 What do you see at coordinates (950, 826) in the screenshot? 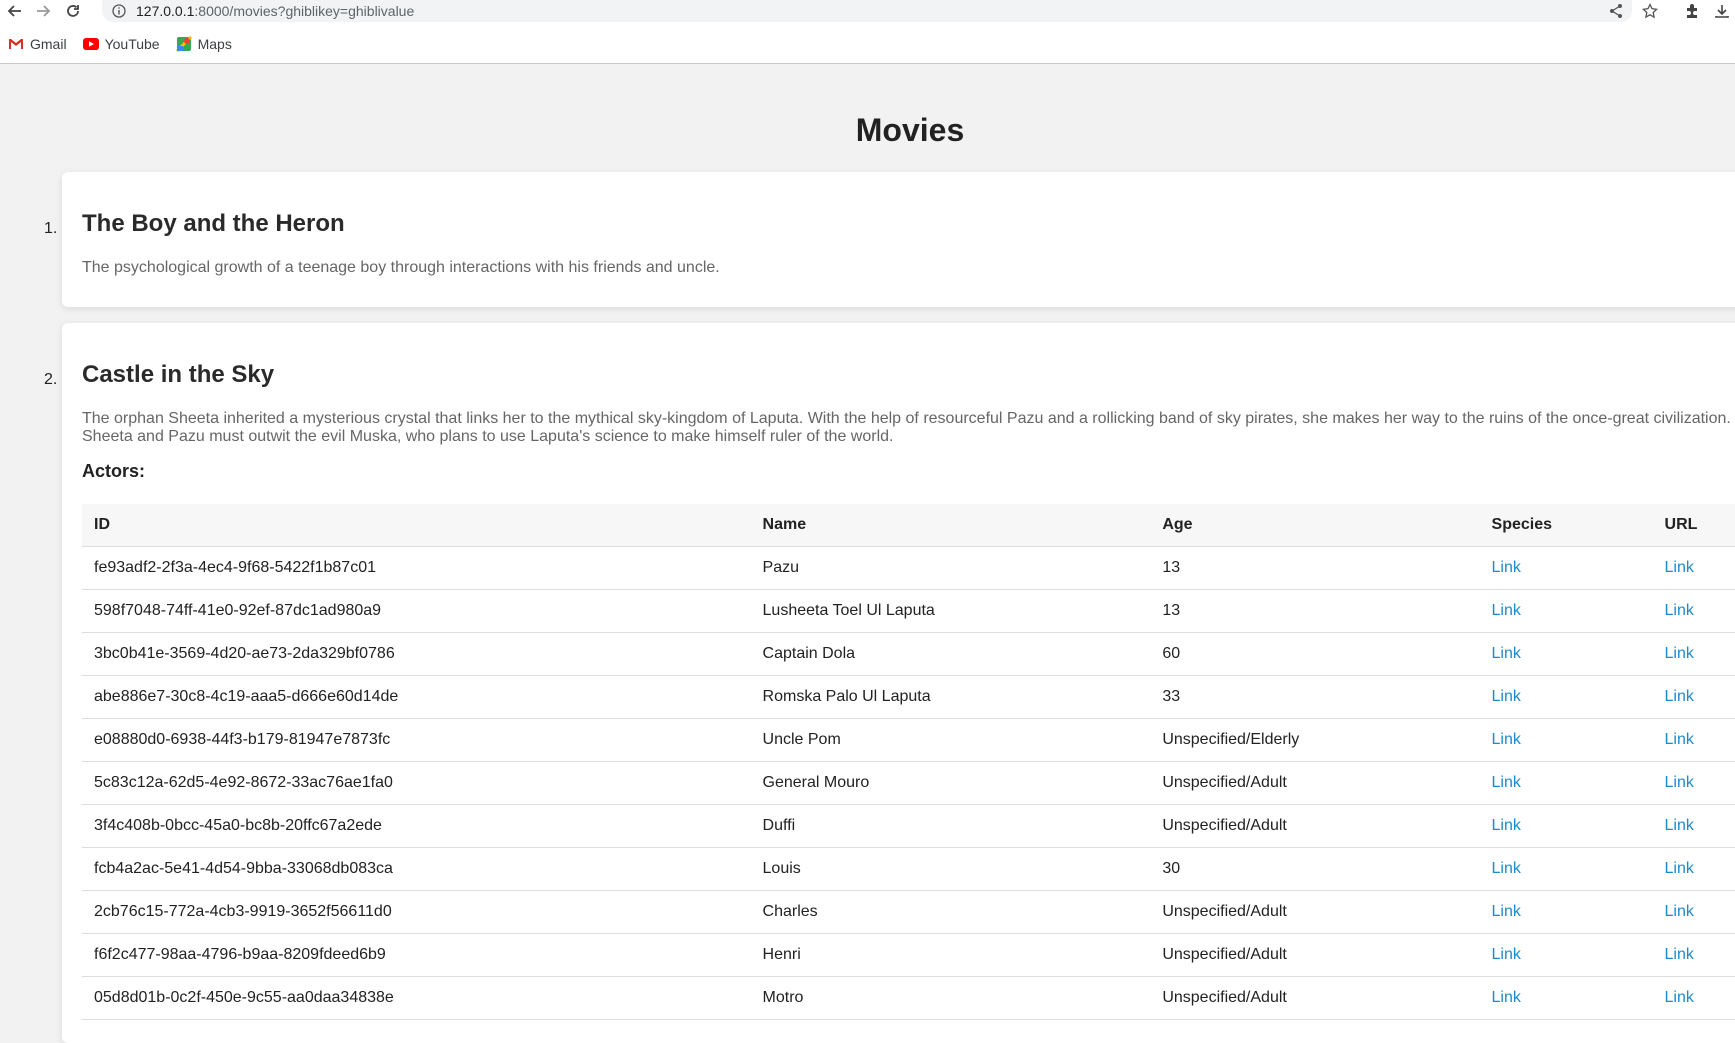
I see `actor-name-cell: Duffi` at bounding box center [950, 826].